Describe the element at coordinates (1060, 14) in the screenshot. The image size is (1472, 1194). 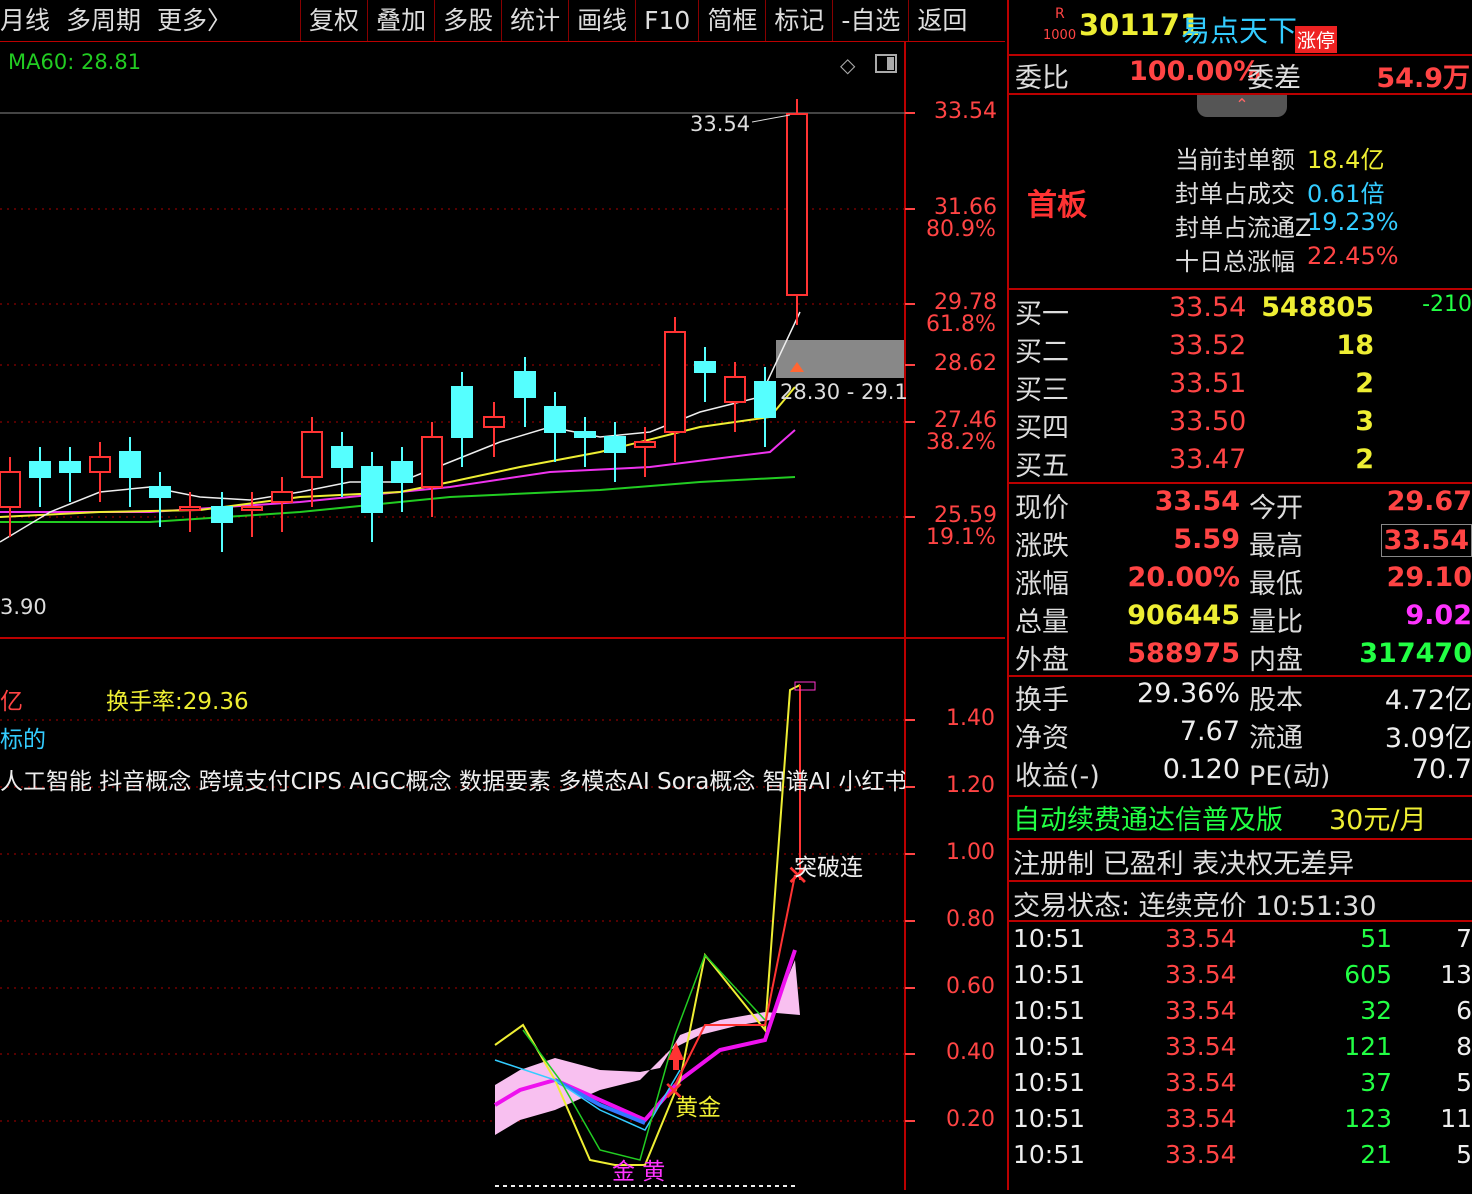
I see `code-prefix: R` at that location.